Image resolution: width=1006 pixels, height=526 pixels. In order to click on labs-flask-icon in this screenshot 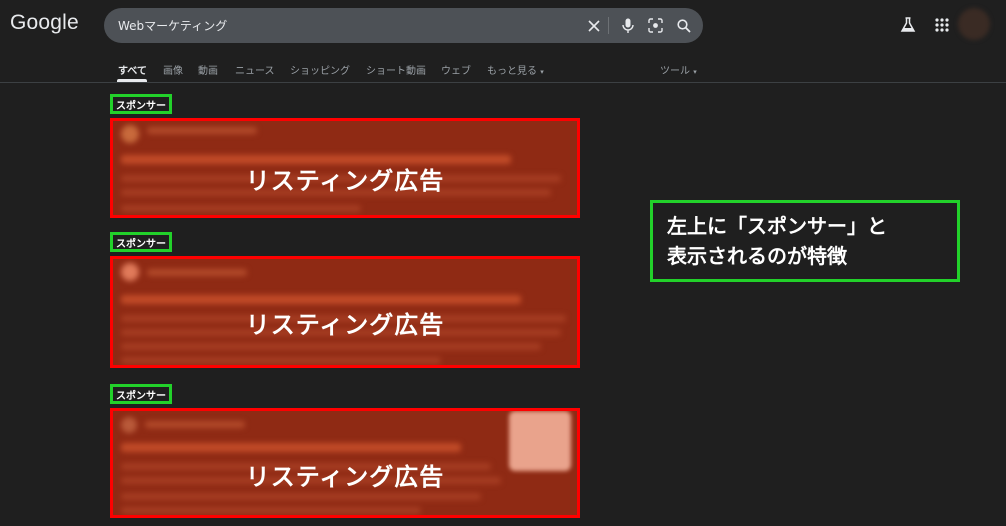, I will do `click(908, 25)`.